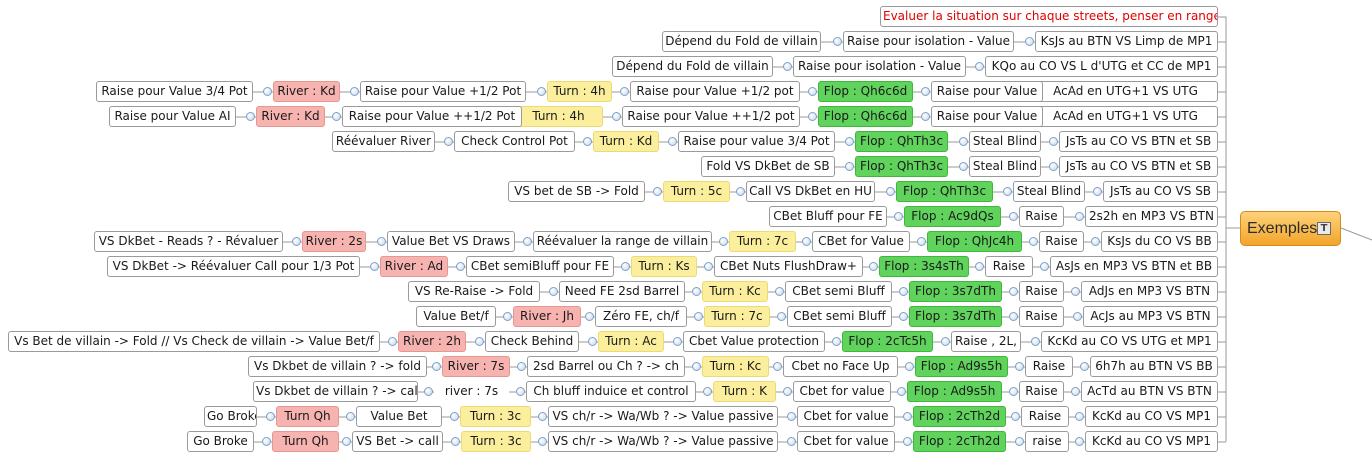 Image resolution: width=1372 pixels, height=460 pixels. I want to click on topic-steal-blind: Steal Blind, so click(1005, 166).